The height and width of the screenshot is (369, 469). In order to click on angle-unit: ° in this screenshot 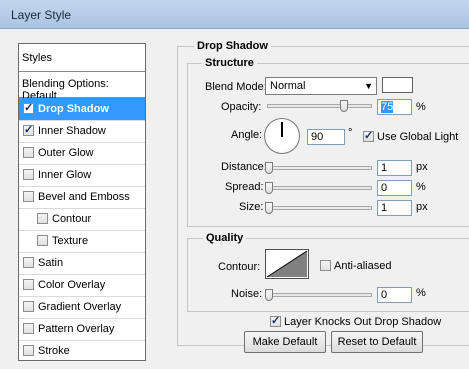, I will do `click(350, 133)`.